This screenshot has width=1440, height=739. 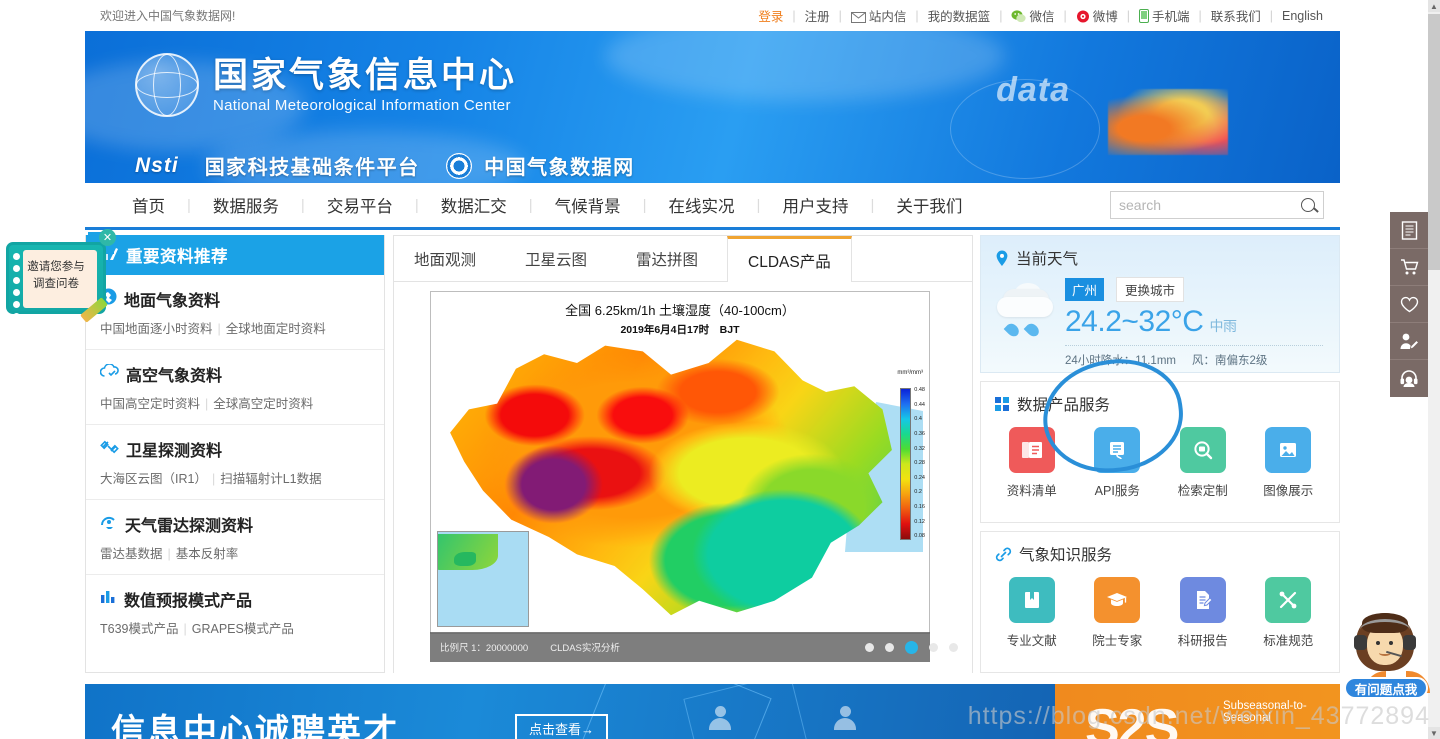 I want to click on page-scrollbar: ▲ ▼, so click(x=1434, y=369).